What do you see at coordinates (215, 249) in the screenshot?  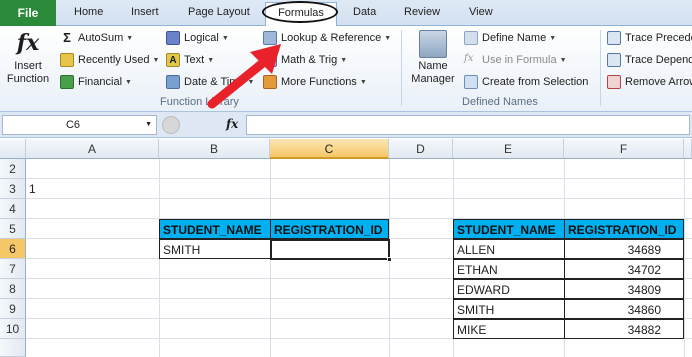 I see `cell-b6: SMITH` at bounding box center [215, 249].